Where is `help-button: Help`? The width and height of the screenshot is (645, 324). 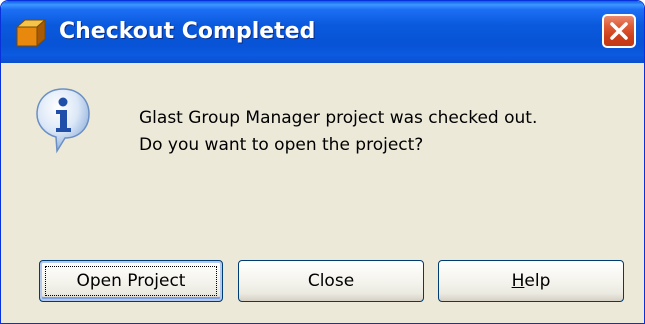 help-button: Help is located at coordinates (531, 281).